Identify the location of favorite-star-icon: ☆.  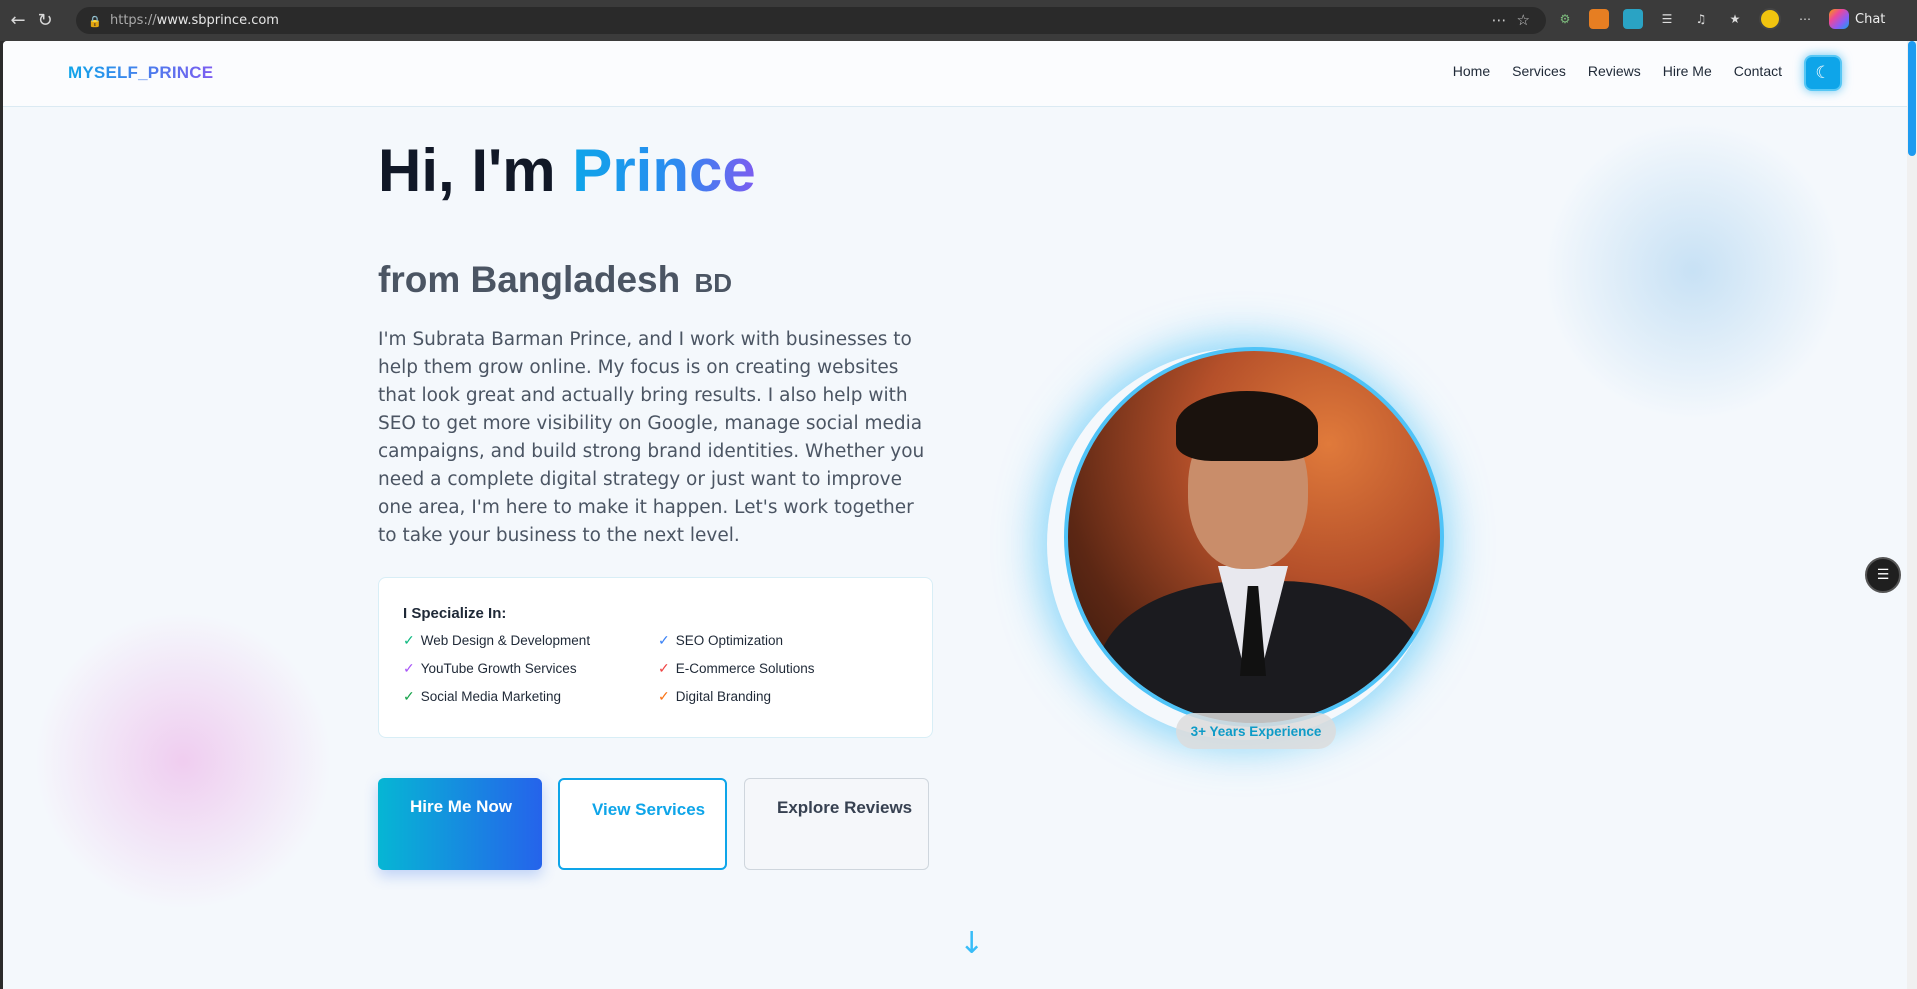
(1523, 20).